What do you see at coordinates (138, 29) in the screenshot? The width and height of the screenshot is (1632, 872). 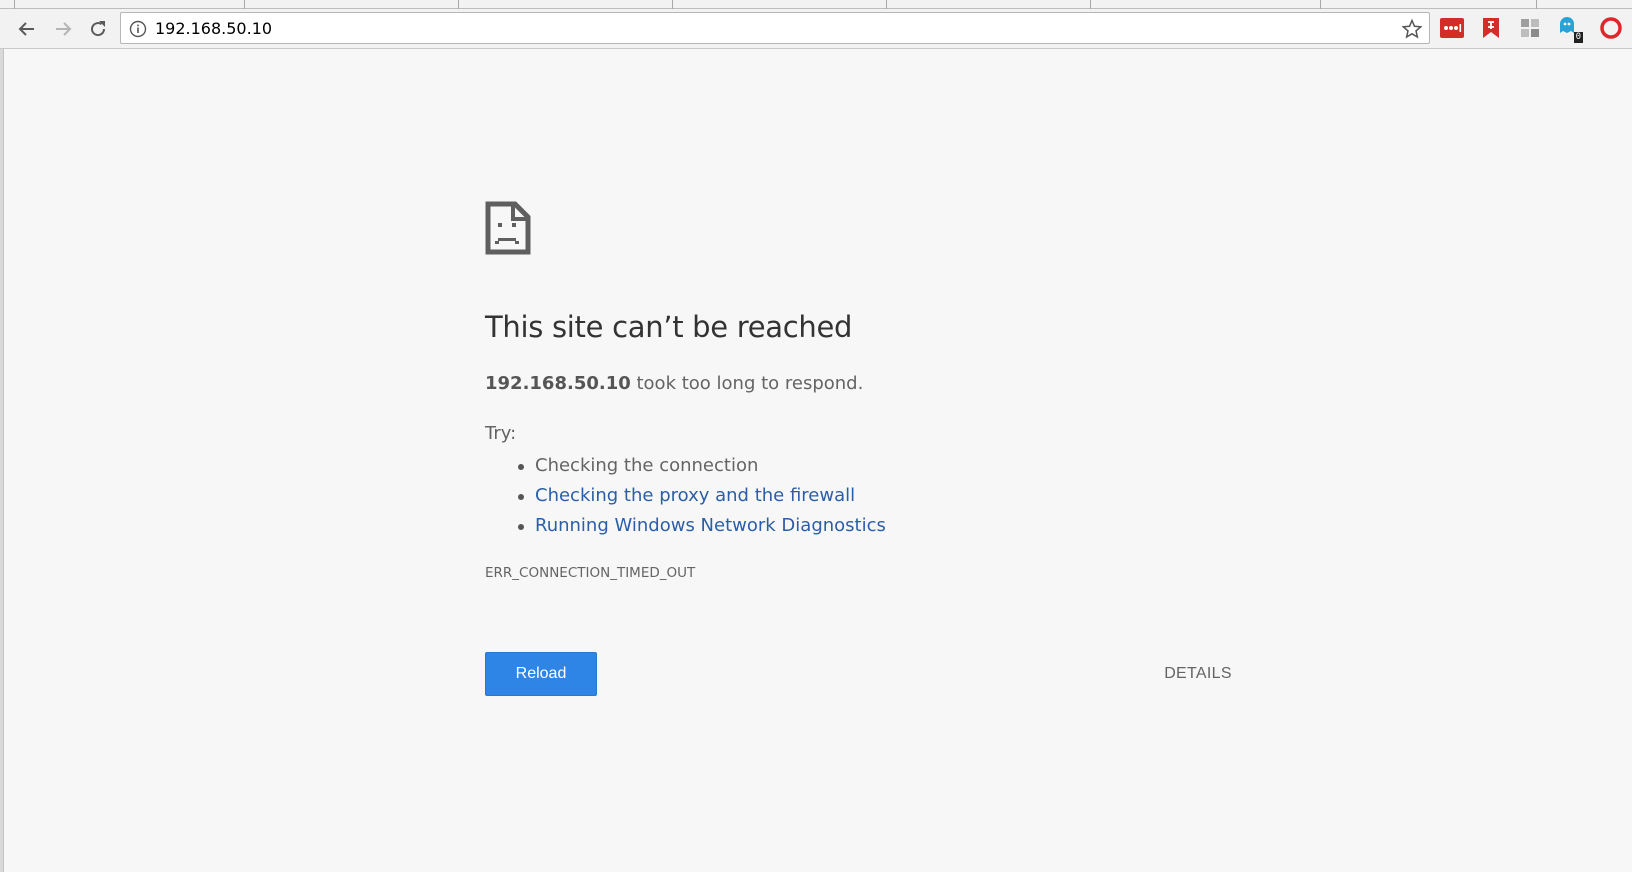 I see `site-info-icon` at bounding box center [138, 29].